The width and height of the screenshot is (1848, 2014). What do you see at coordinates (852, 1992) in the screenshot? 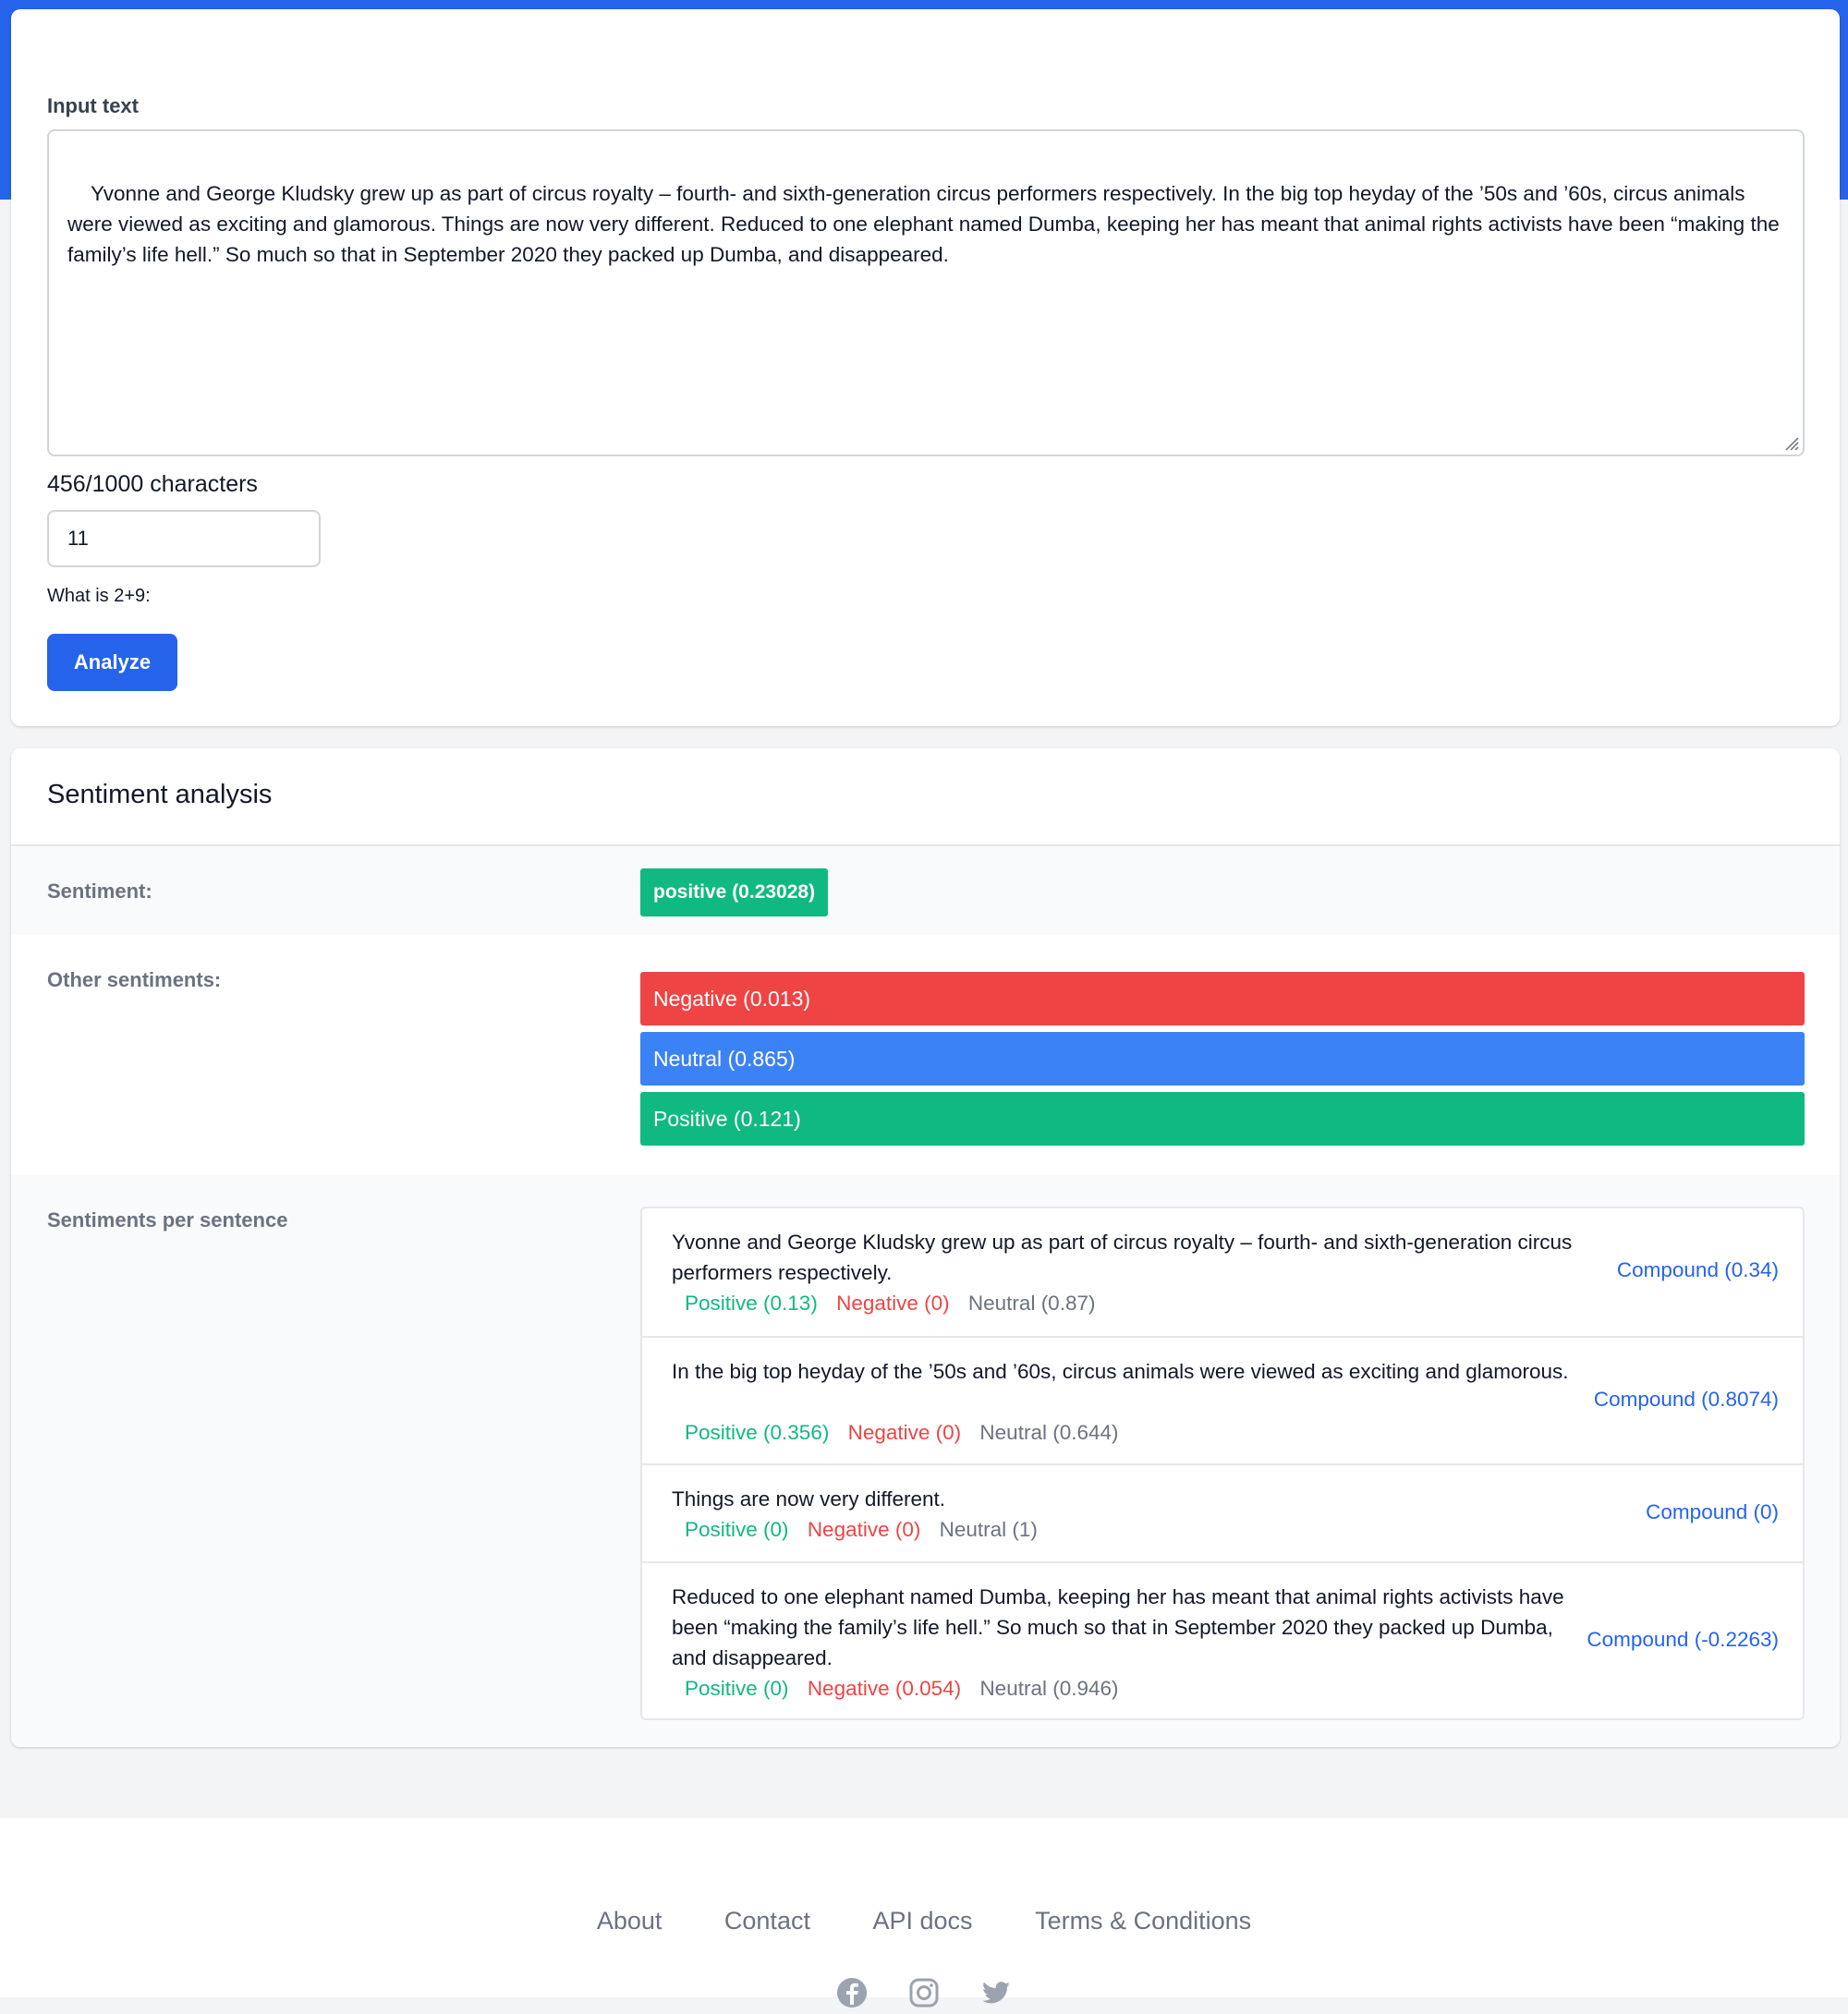
I see `facebook-icon` at bounding box center [852, 1992].